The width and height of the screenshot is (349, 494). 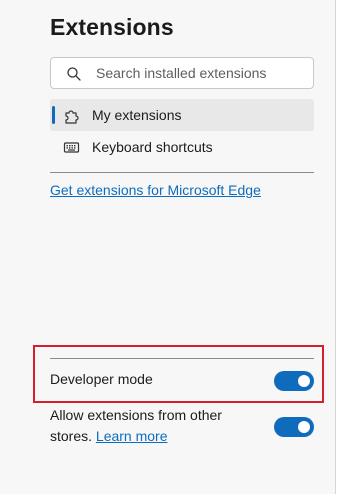 What do you see at coordinates (137, 115) in the screenshot?
I see `sidebar-item-label: My extensions` at bounding box center [137, 115].